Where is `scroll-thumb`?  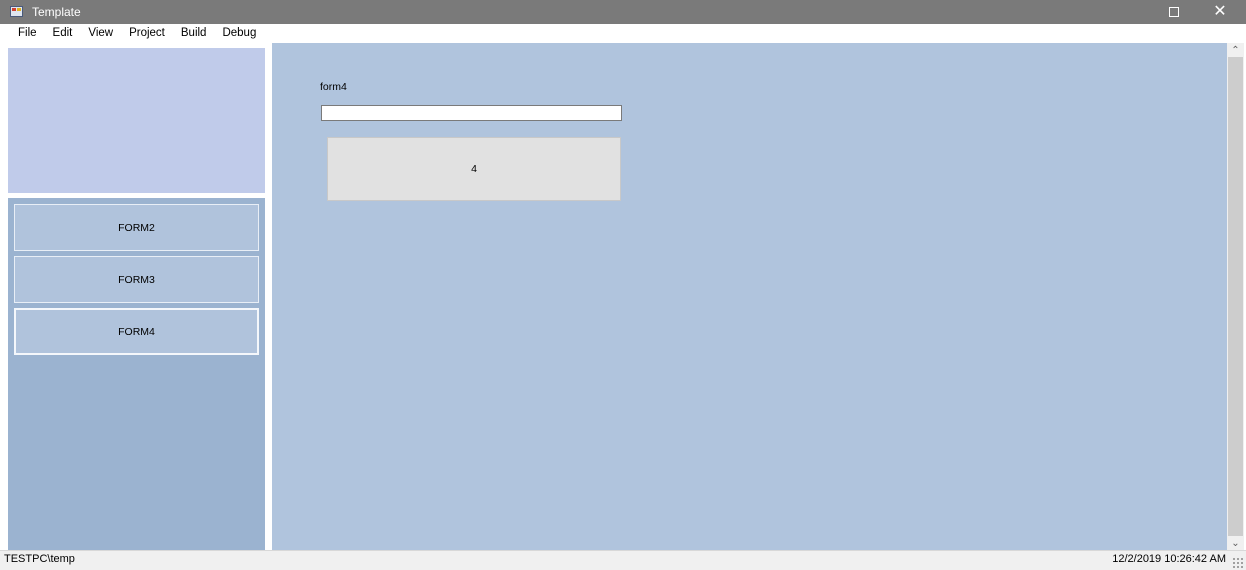 scroll-thumb is located at coordinates (1235, 296).